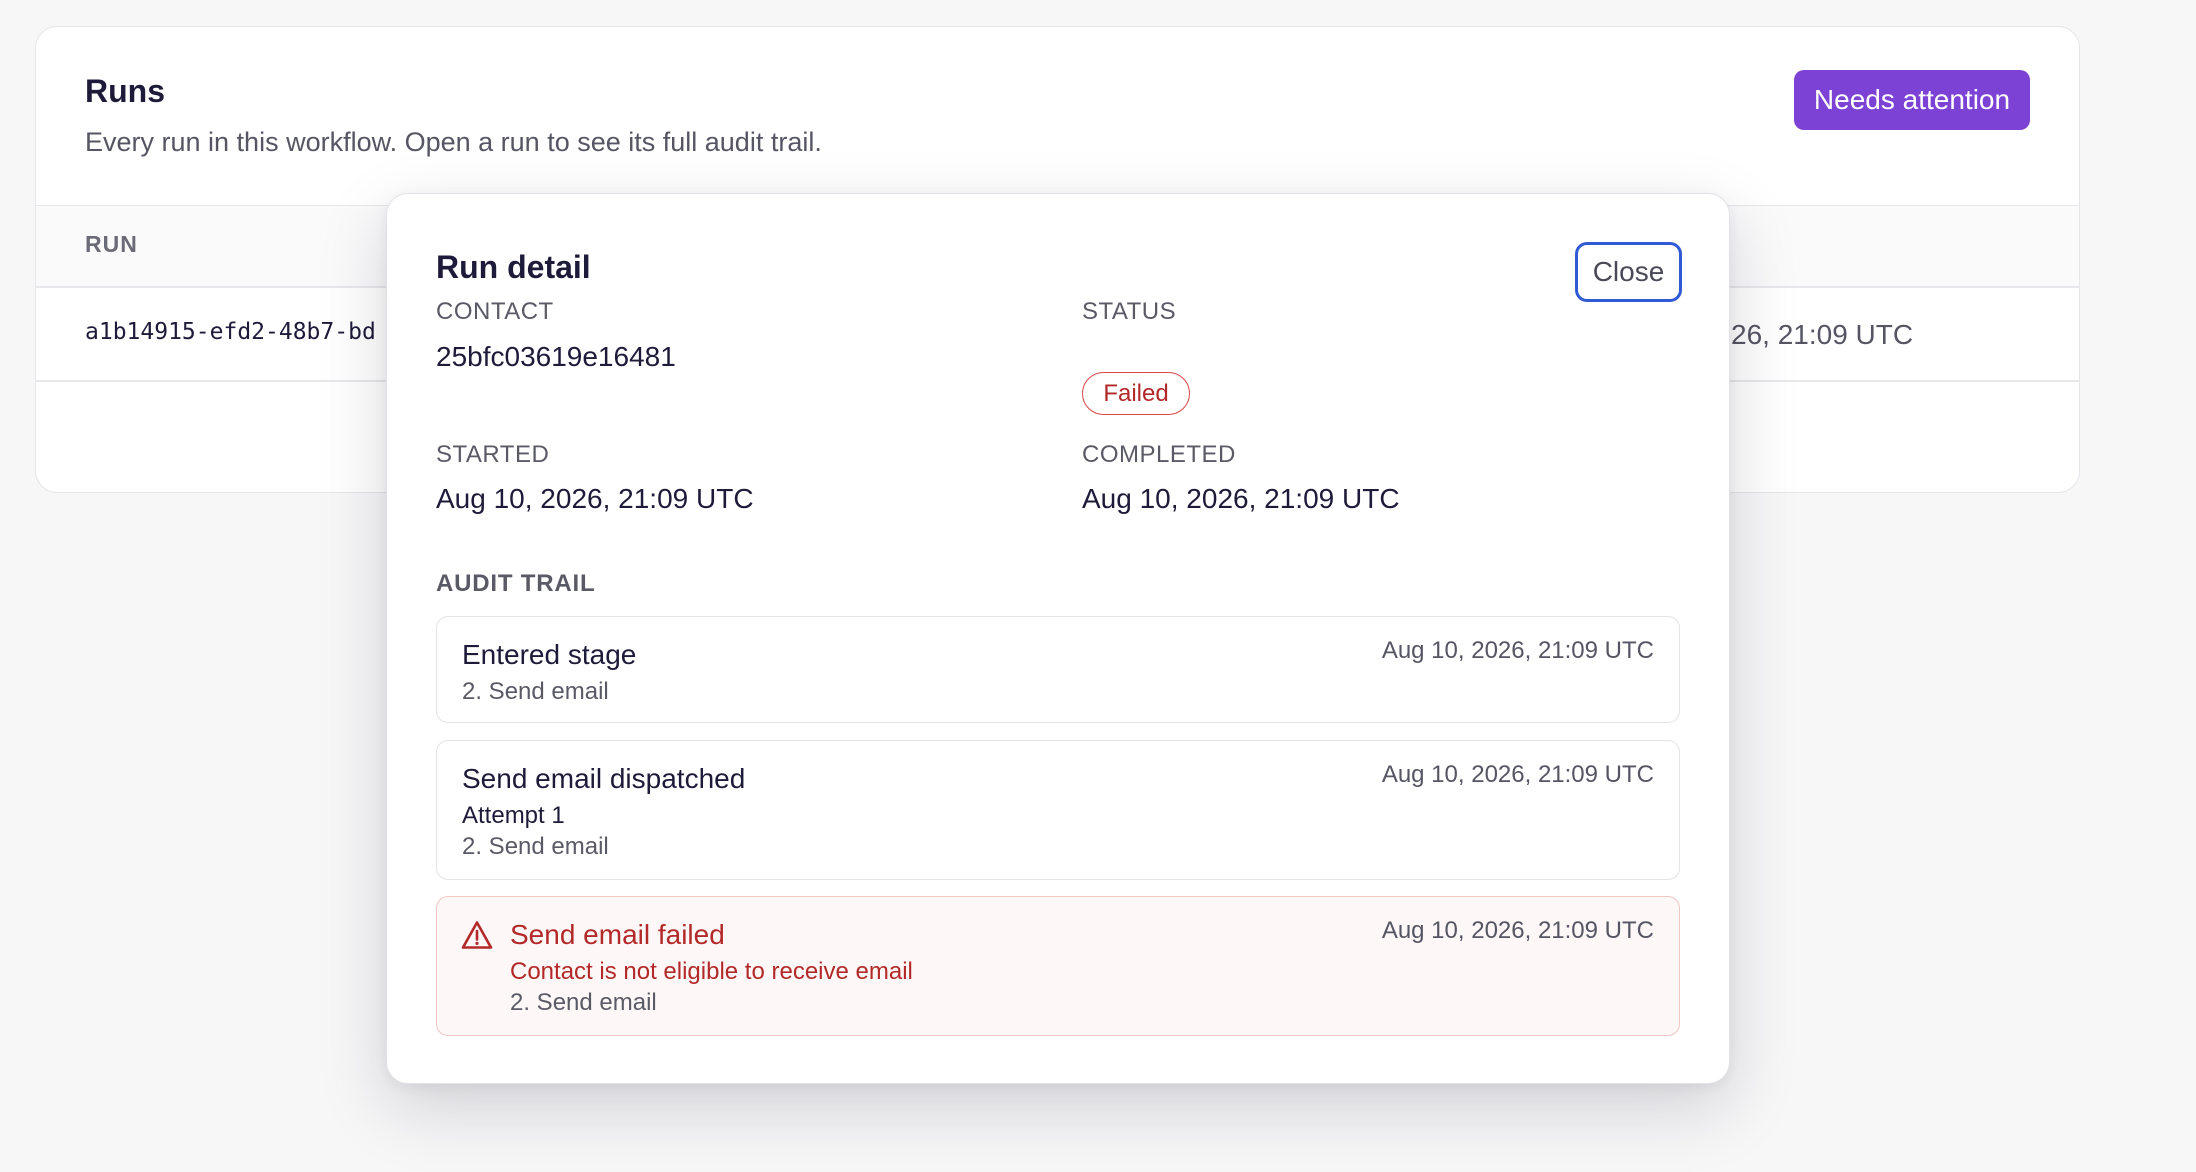 This screenshot has width=2196, height=1172. What do you see at coordinates (1912, 100) in the screenshot?
I see `needs-attention-button: Needs attention` at bounding box center [1912, 100].